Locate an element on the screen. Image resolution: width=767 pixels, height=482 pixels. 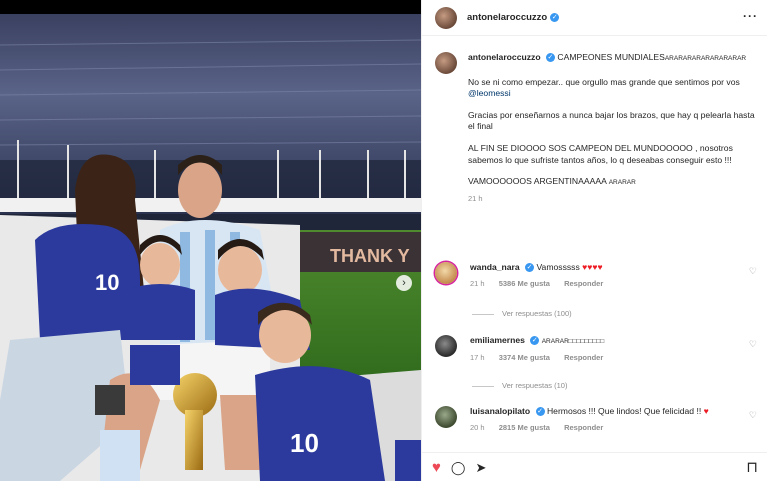
shirt-number-boy: 10 is located at coordinates (304, 443).